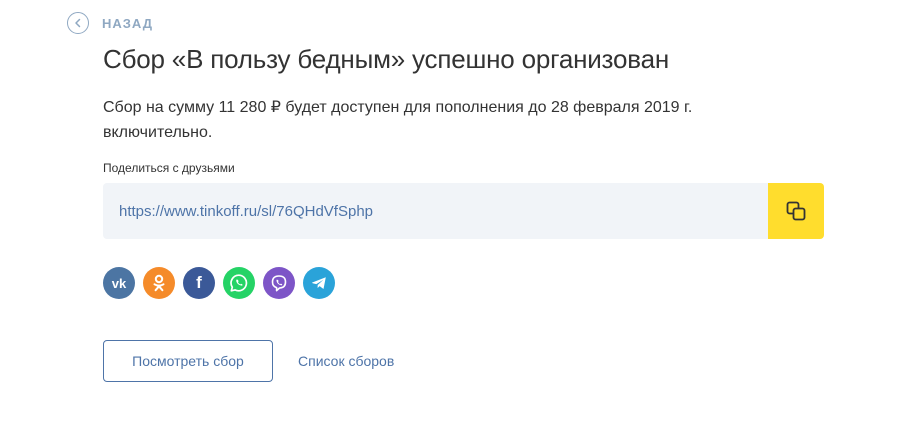  What do you see at coordinates (188, 361) in the screenshot?
I see `view-collection-button: Посмотреть сбор` at bounding box center [188, 361].